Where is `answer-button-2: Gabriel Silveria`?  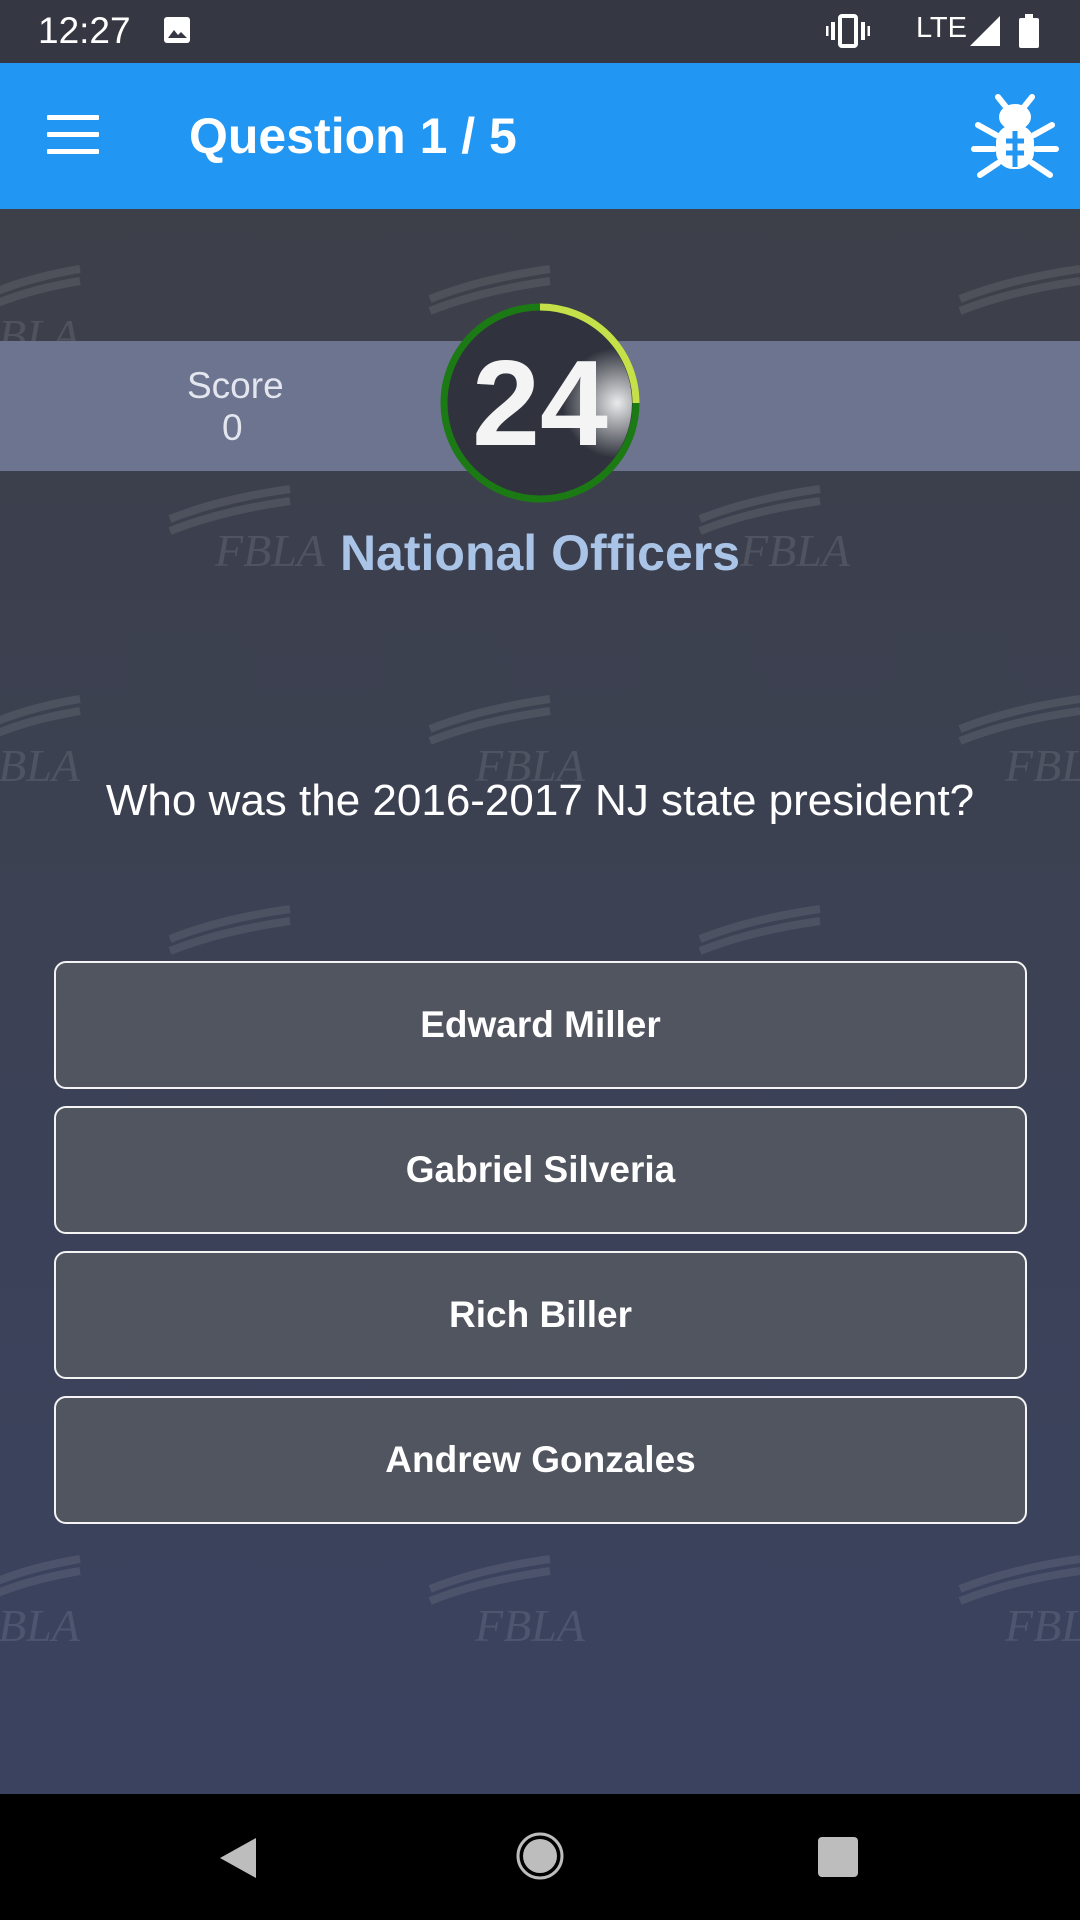
answer-button-2: Gabriel Silveria is located at coordinates (540, 1170).